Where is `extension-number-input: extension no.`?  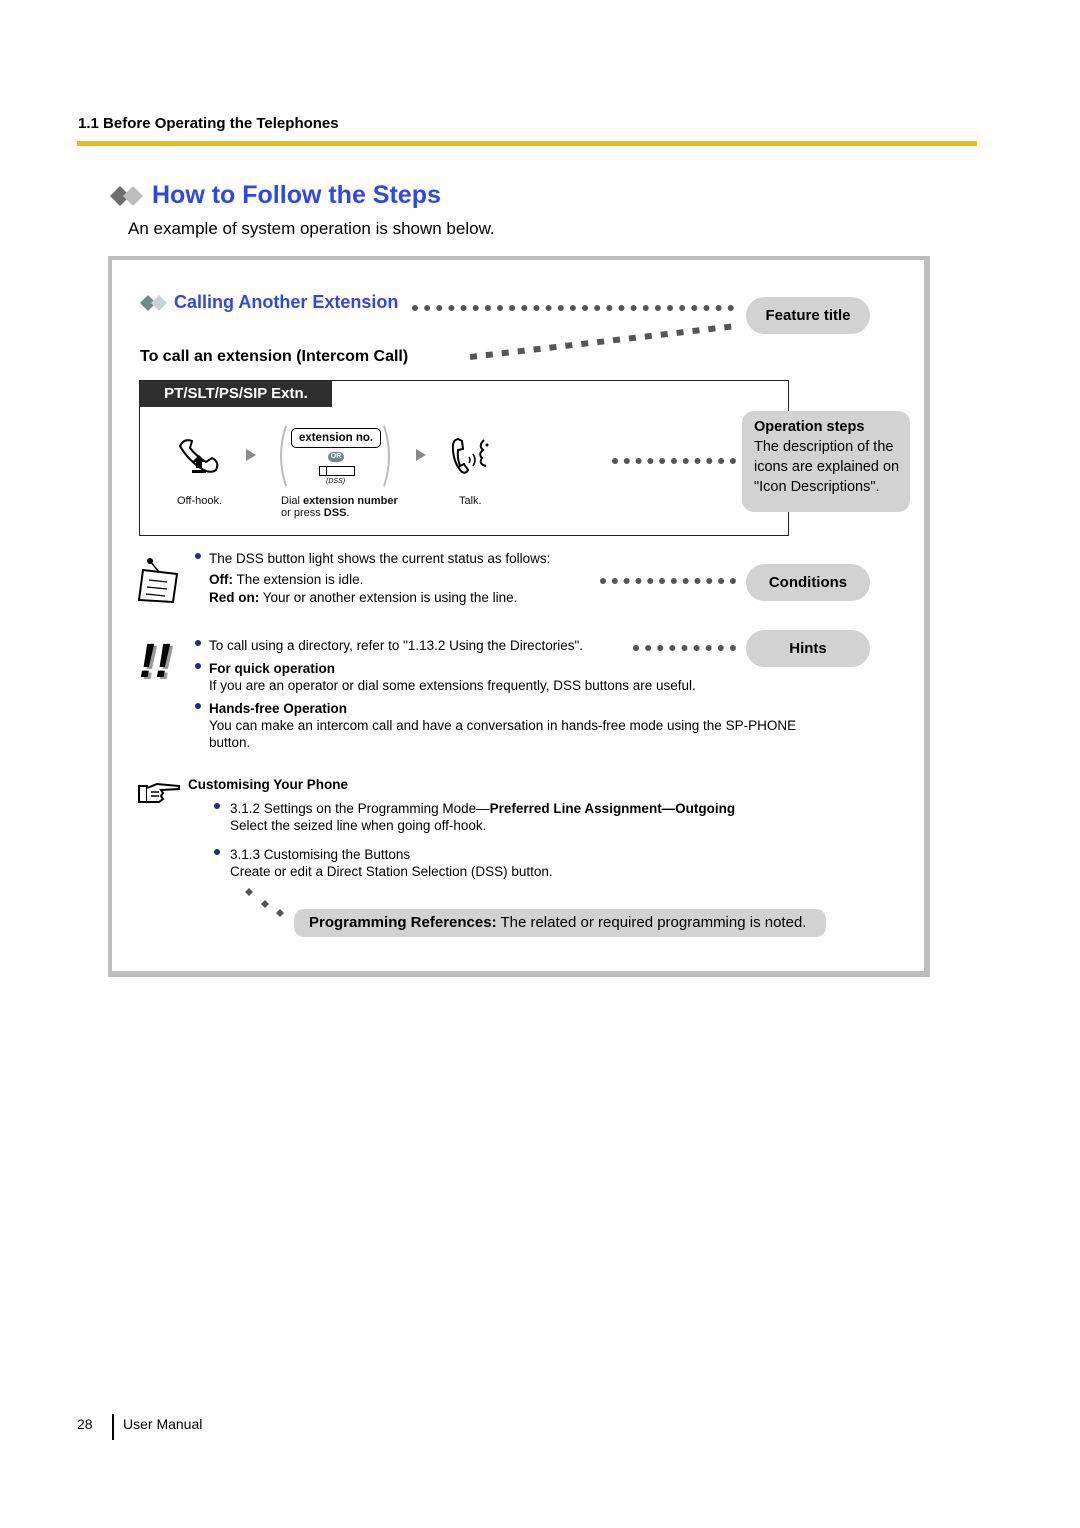 extension-number-input: extension no. is located at coordinates (336, 438).